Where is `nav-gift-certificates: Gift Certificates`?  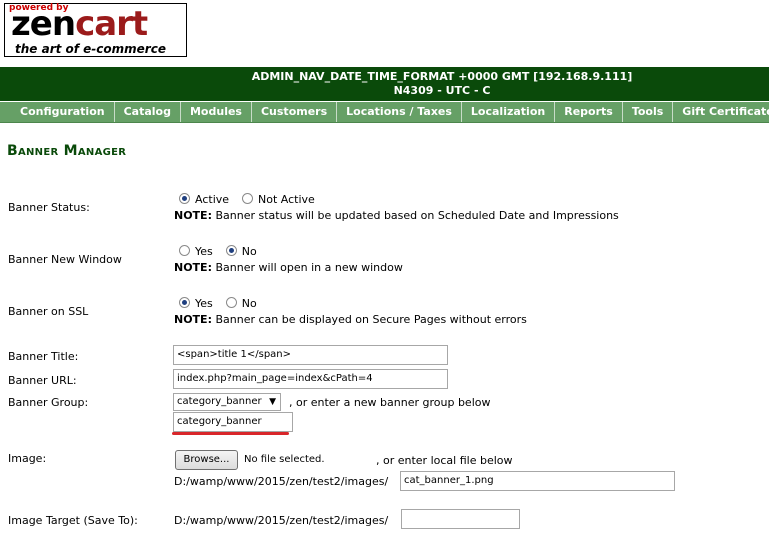
nav-gift-certificates: Gift Certificates is located at coordinates (721, 112).